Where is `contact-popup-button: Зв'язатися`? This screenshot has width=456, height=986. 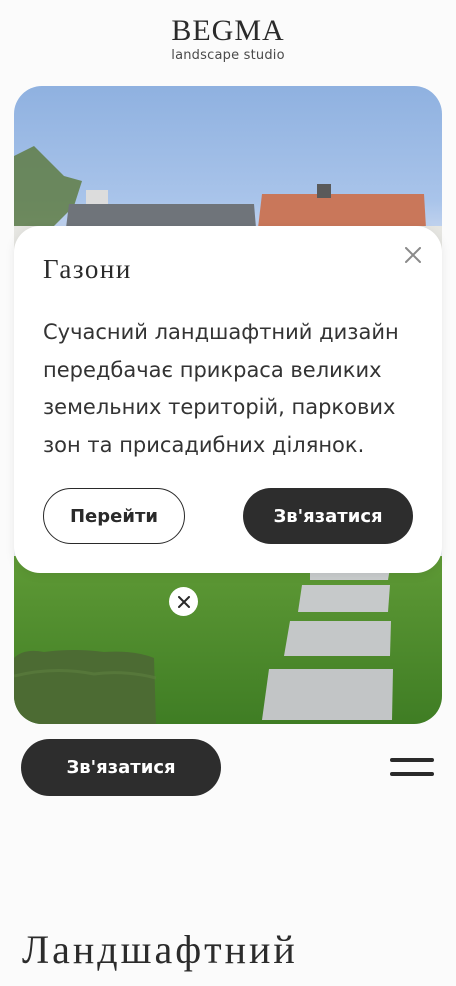
contact-popup-button: Зв'язатися is located at coordinates (328, 516).